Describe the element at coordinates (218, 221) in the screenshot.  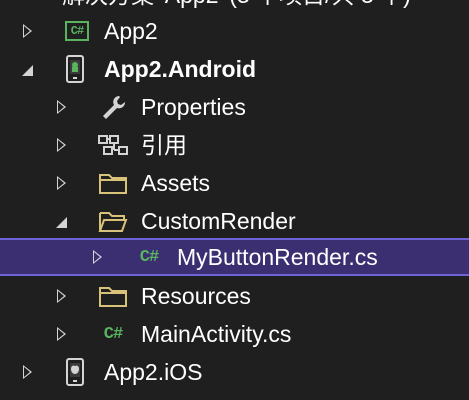
I see `tree-item-label: CustomRender` at that location.